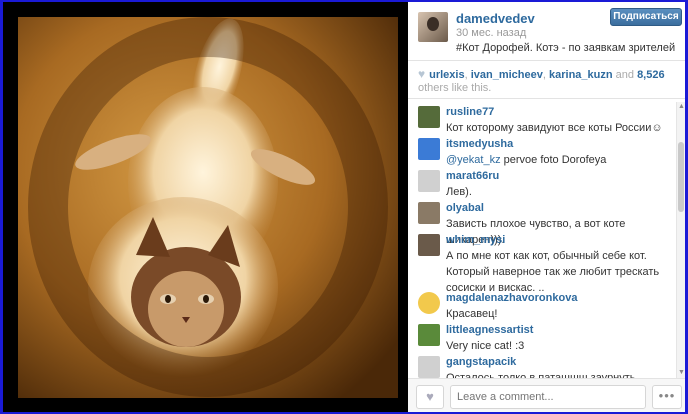 This screenshot has height=414, width=688. I want to click on commenter-username: magdalenazhavoronkova, so click(511, 298).